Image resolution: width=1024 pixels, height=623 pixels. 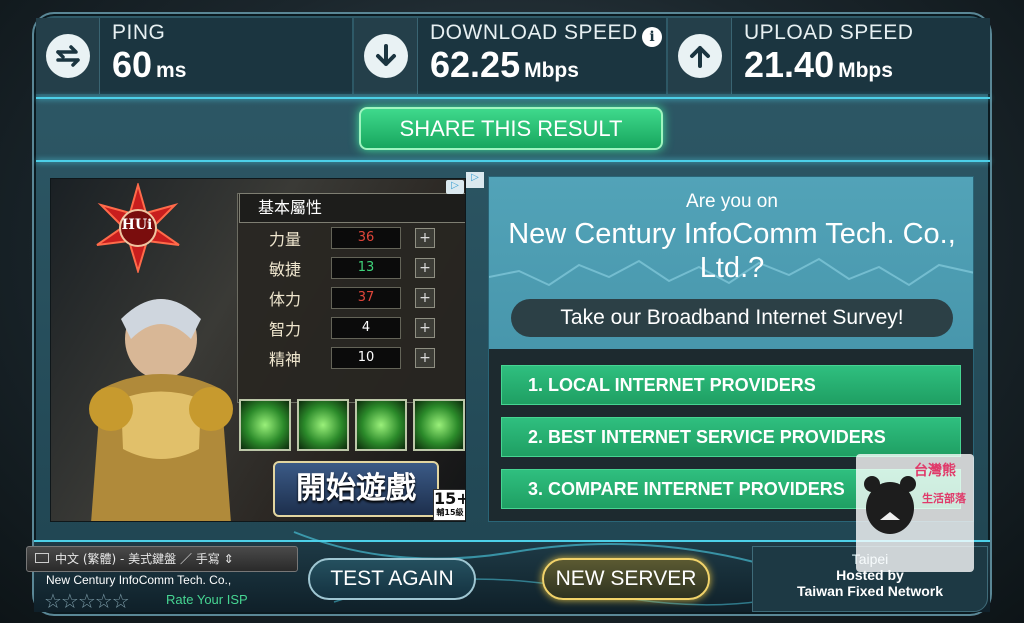 What do you see at coordinates (626, 579) in the screenshot?
I see `new-server-button: NEW SERVER` at bounding box center [626, 579].